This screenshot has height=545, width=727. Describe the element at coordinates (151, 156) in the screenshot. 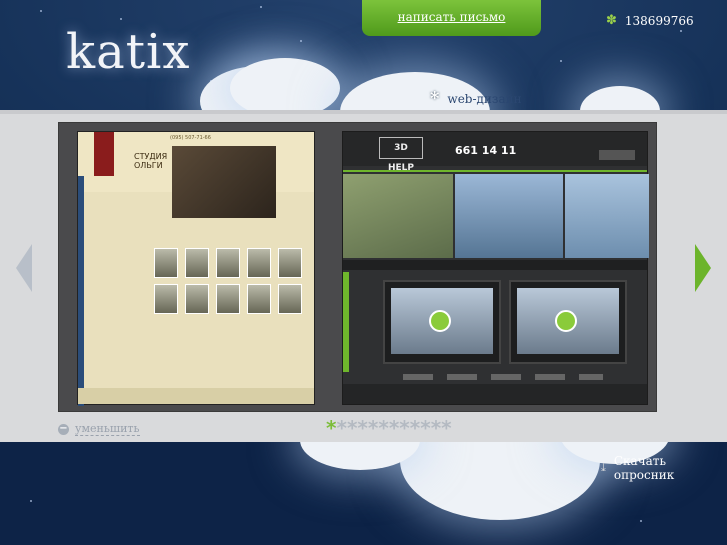

I see `site-title-line1: СТУДИЯ` at that location.